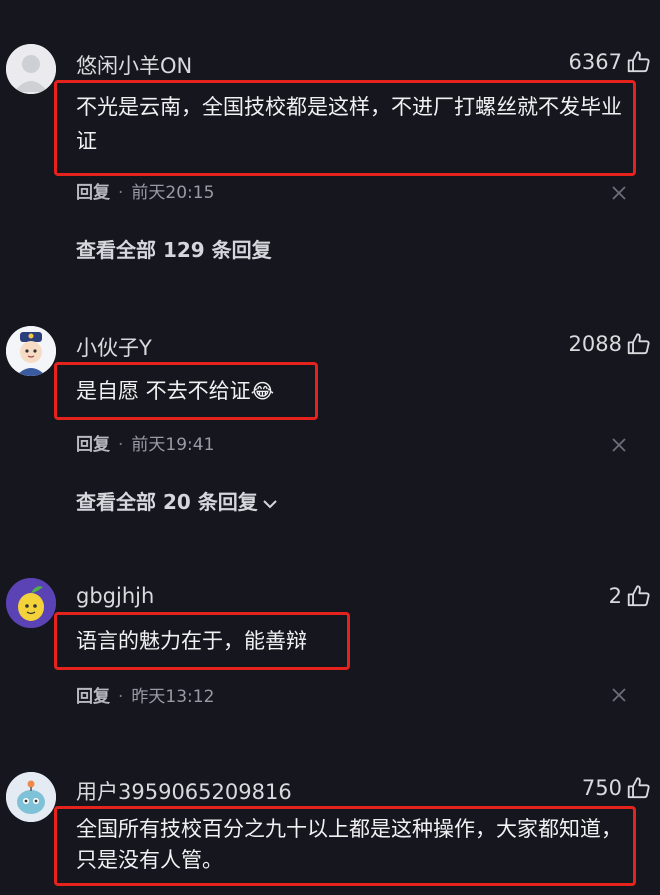 The width and height of the screenshot is (660, 895). I want to click on comment-text: 全国所有技校百分之九十以上都是这种操作，大家都知道，只是没有人管。, so click(349, 844).